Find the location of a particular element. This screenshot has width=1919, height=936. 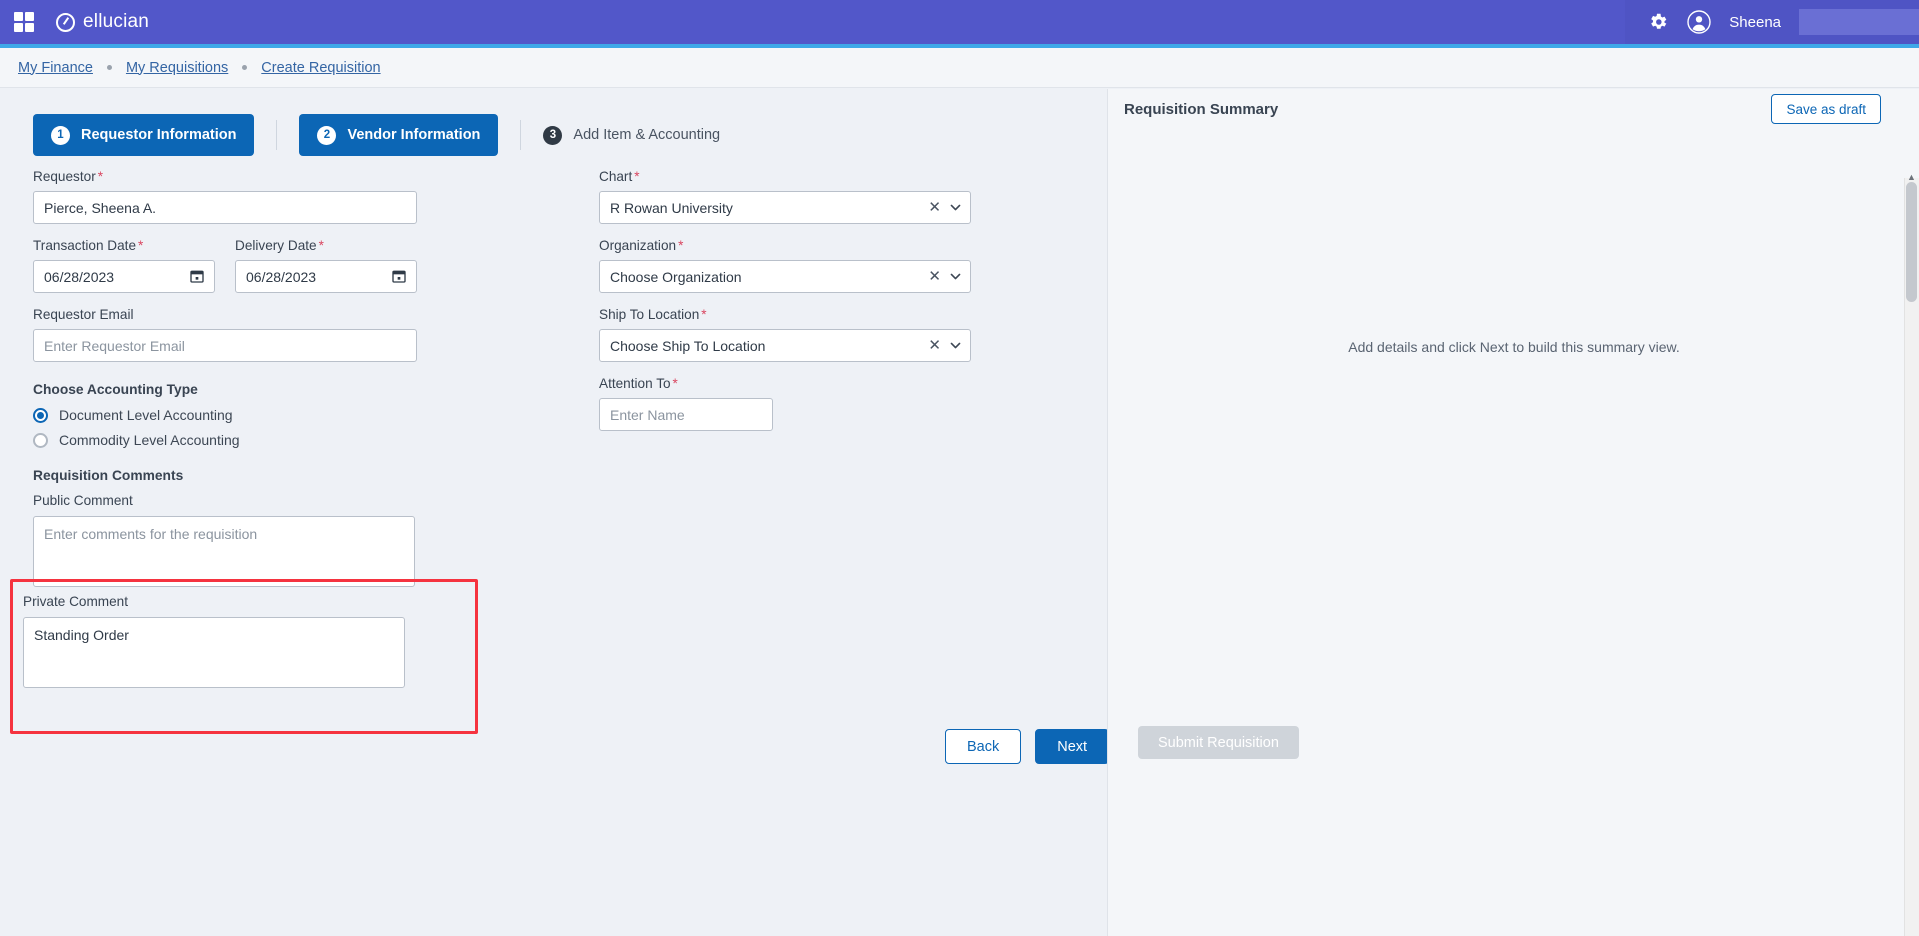

field-transaction-date: Transaction Date * is located at coordinates (124, 265).